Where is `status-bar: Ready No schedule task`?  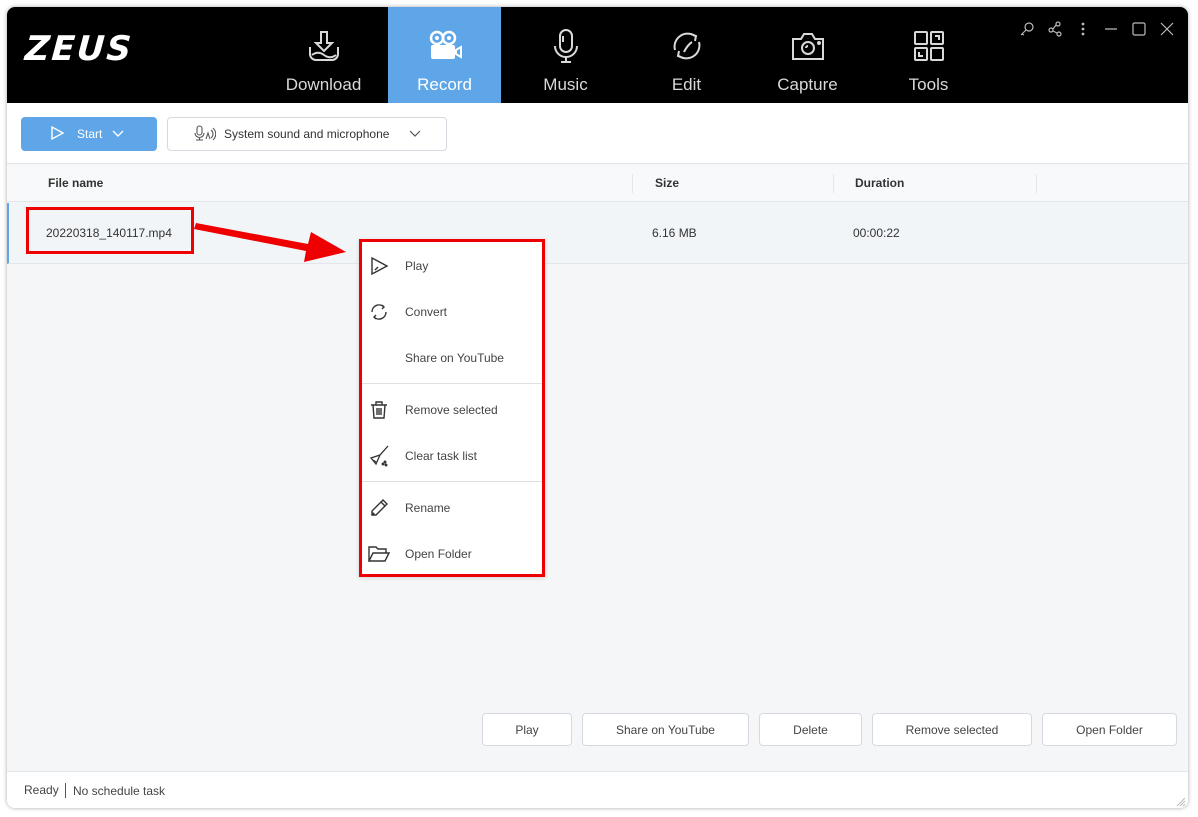 status-bar: Ready No schedule task is located at coordinates (597, 789).